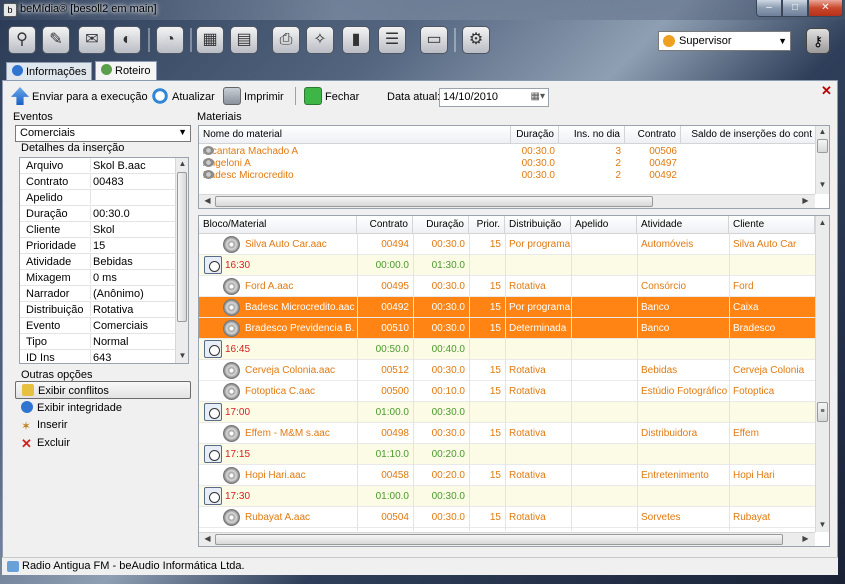 The width and height of the screenshot is (845, 584). I want to click on materiais-hscroll: ◀ ▶, so click(507, 201).